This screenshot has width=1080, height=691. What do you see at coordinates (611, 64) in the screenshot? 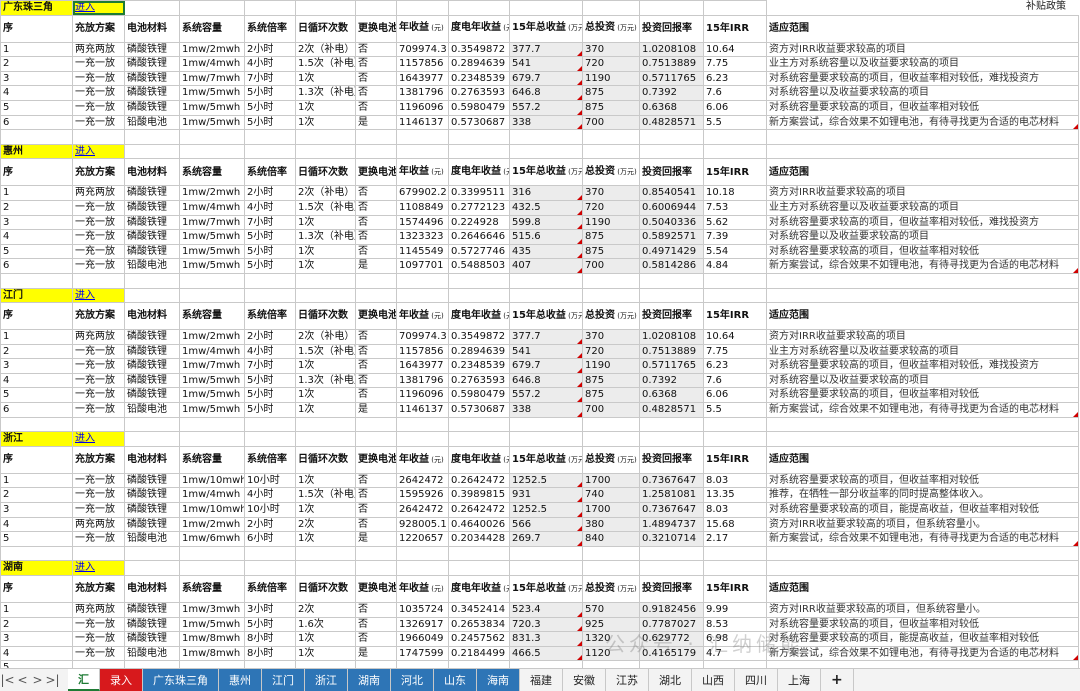
I see `cell: 720` at bounding box center [611, 64].